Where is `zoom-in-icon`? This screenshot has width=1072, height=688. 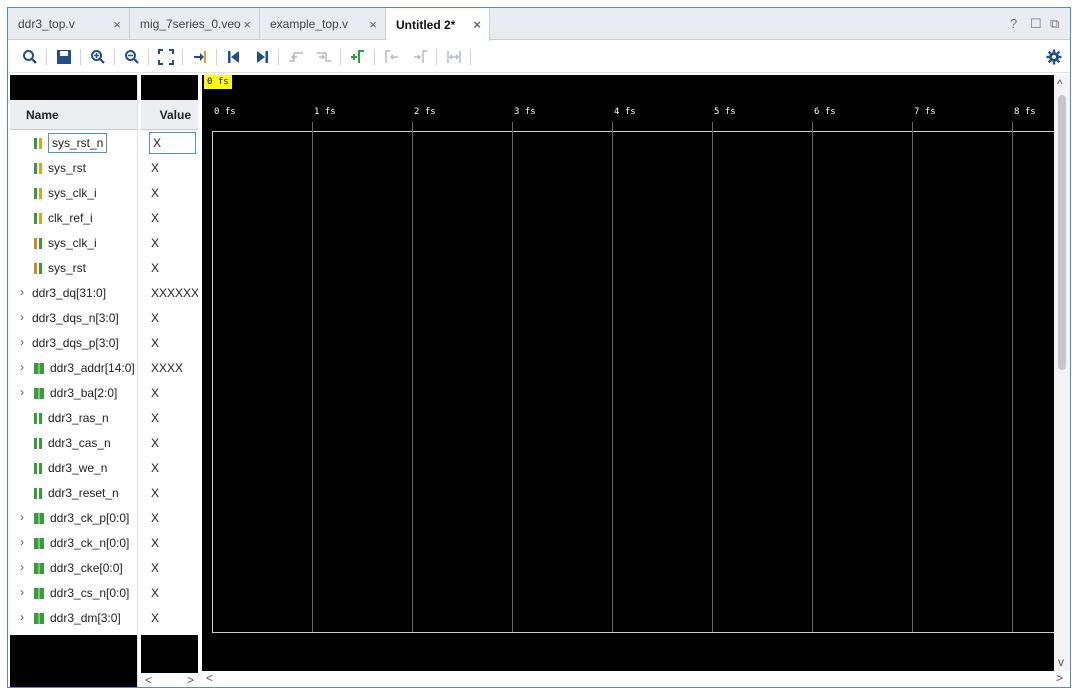
zoom-in-icon is located at coordinates (98, 57).